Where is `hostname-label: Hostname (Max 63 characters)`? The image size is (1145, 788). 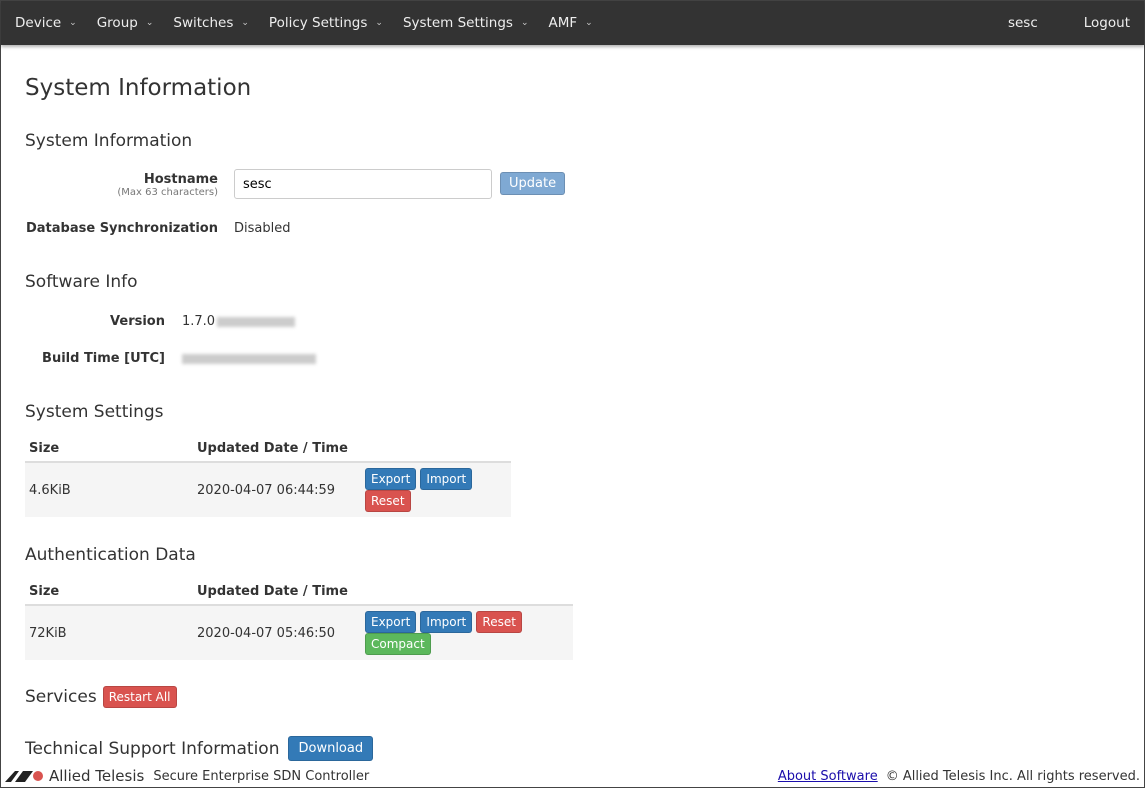
hostname-label: Hostname (Max 63 characters) is located at coordinates (121, 183).